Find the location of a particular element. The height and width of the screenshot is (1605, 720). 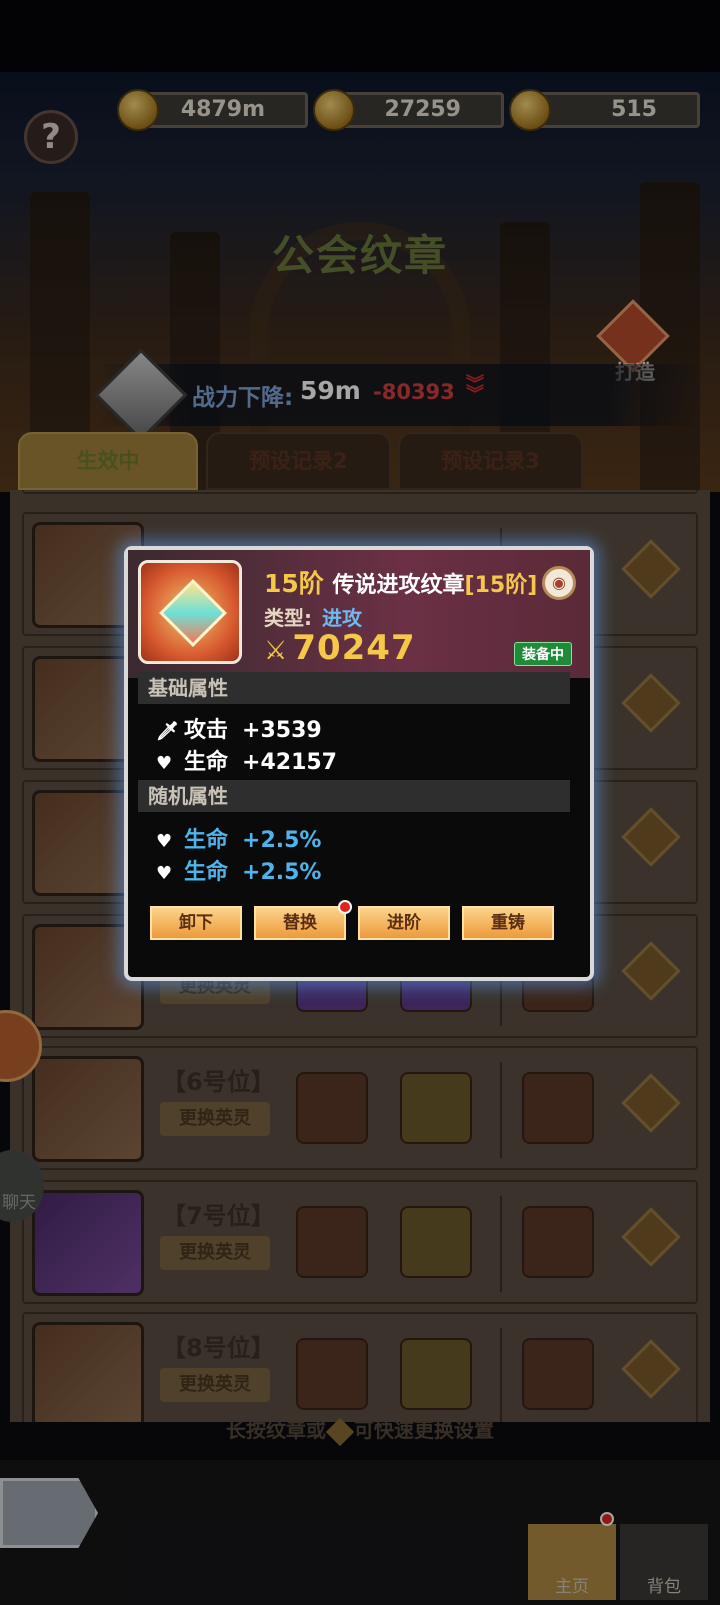

stat-value: +3539 is located at coordinates (282, 730).